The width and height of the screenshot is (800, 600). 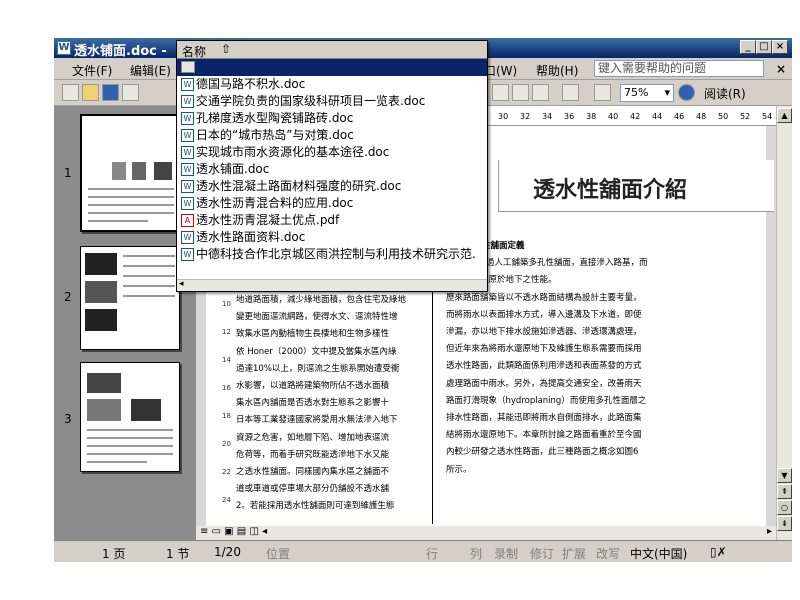 I want to click on text-line: 水影響，以道路將建築物所佔不透水面積, so click(x=313, y=386).